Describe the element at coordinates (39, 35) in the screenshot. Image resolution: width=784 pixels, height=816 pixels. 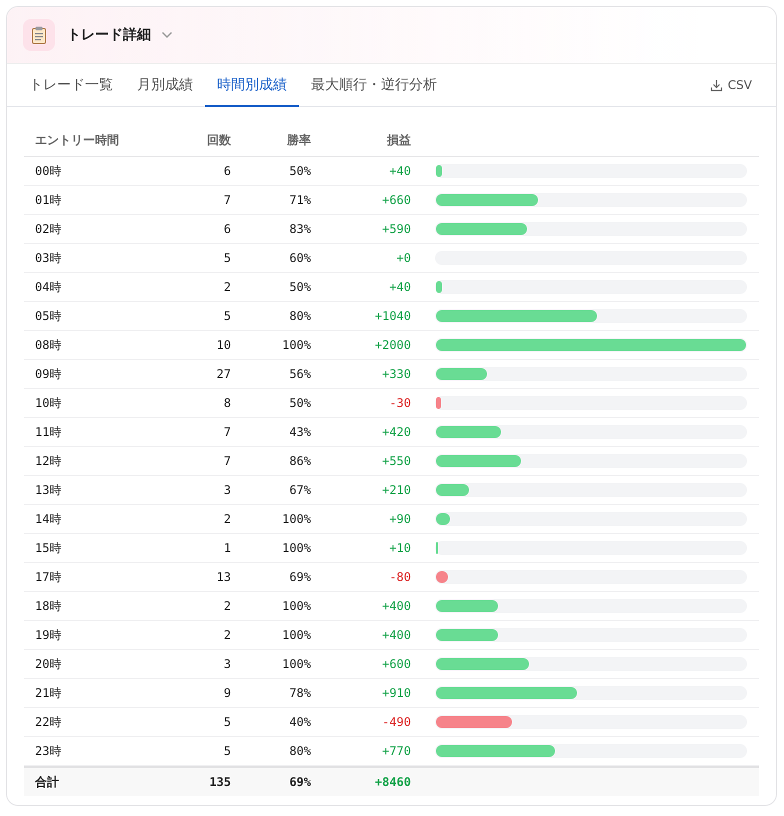
I see `clipboard-icon` at that location.